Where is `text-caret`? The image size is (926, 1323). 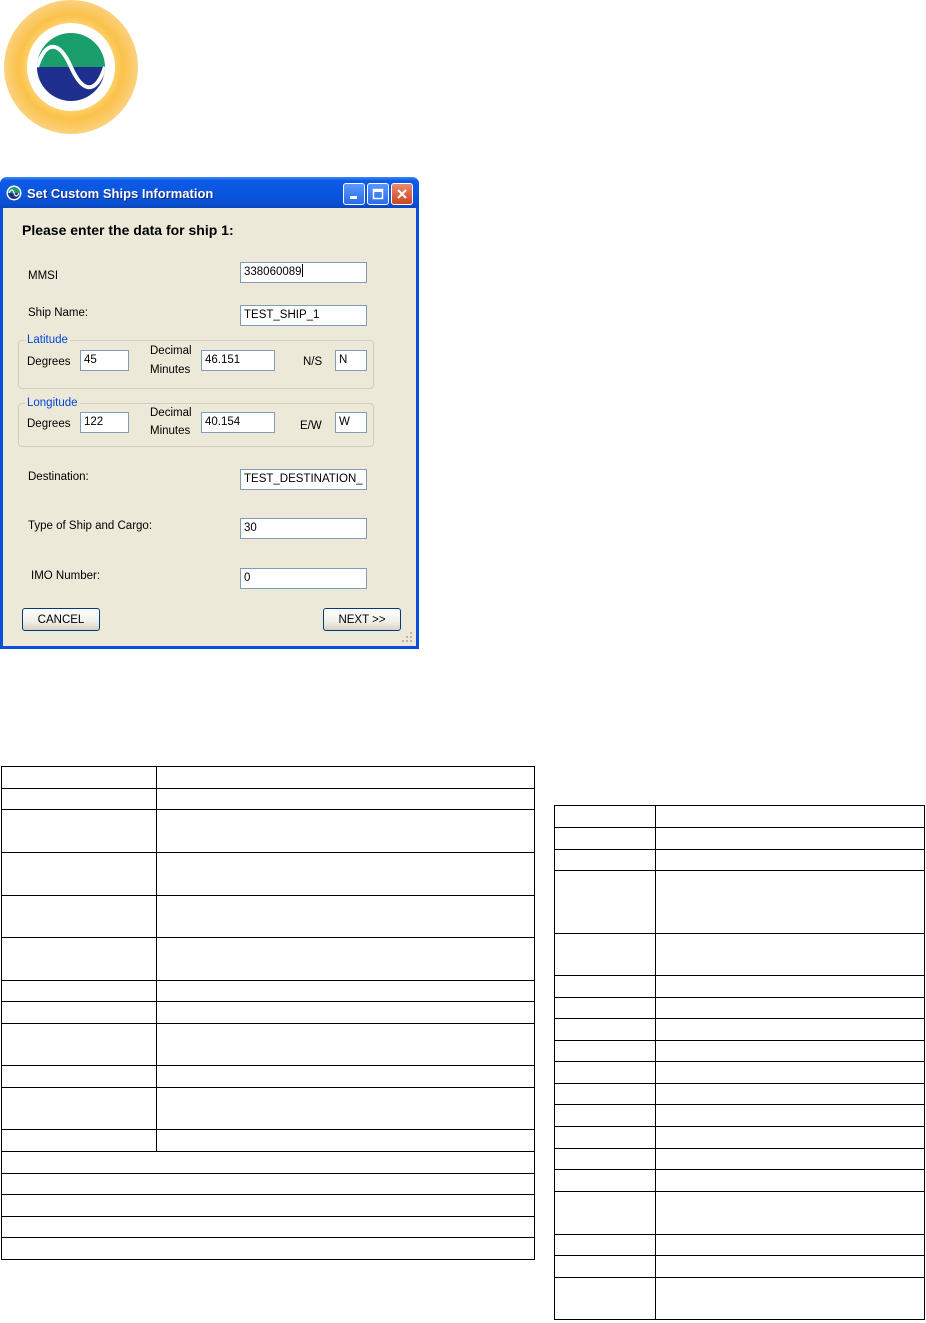 text-caret is located at coordinates (302, 270).